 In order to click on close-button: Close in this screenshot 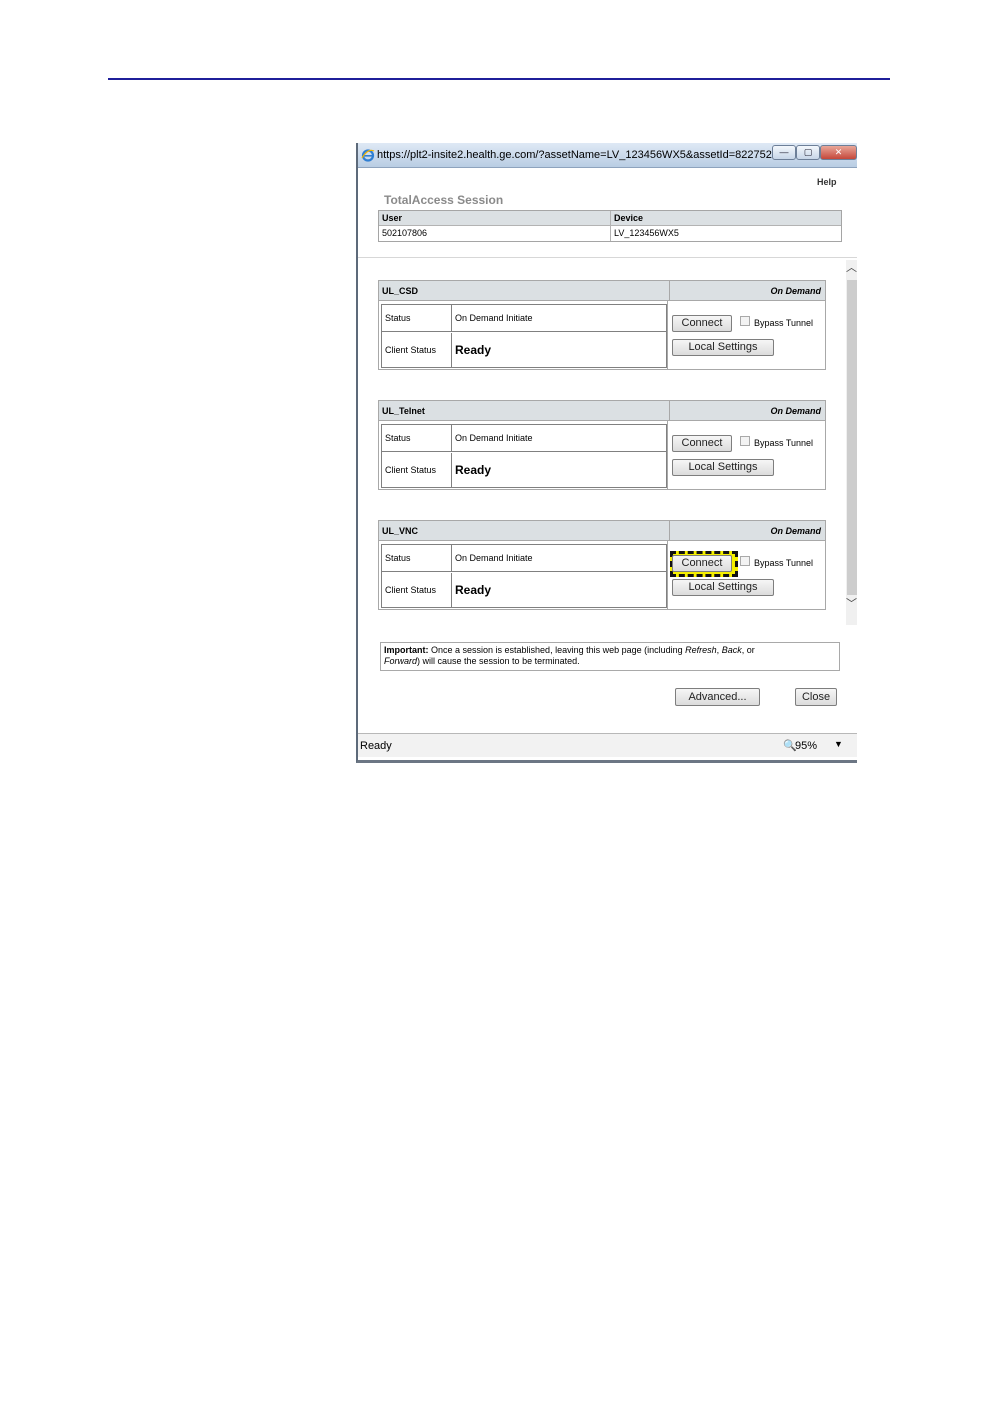, I will do `click(816, 697)`.